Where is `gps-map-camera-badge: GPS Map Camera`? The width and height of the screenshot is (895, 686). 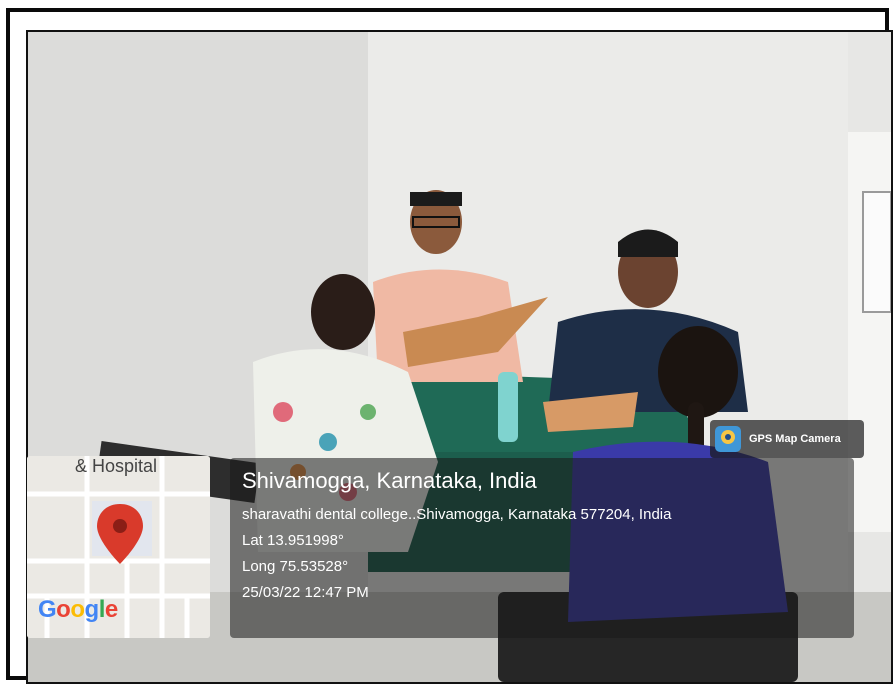 gps-map-camera-badge: GPS Map Camera is located at coordinates (787, 439).